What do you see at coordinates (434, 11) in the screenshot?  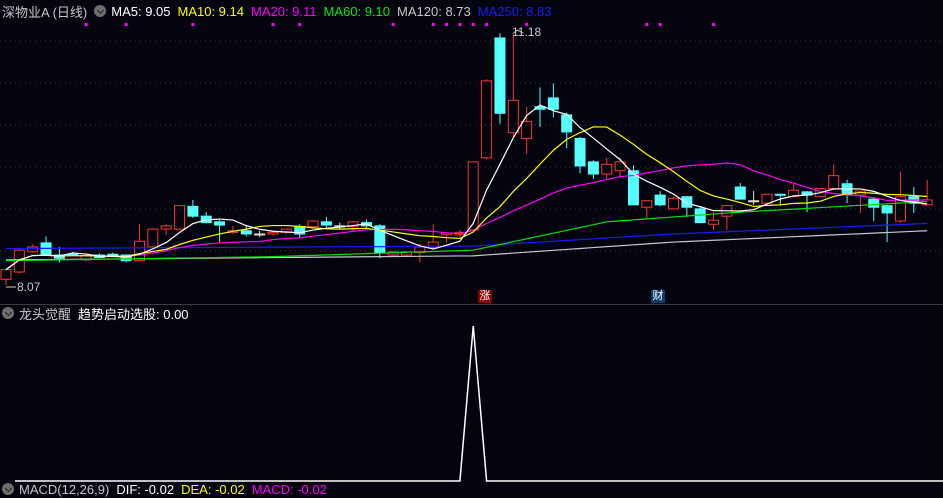 I see `ma120-label: MA120: 8.73` at bounding box center [434, 11].